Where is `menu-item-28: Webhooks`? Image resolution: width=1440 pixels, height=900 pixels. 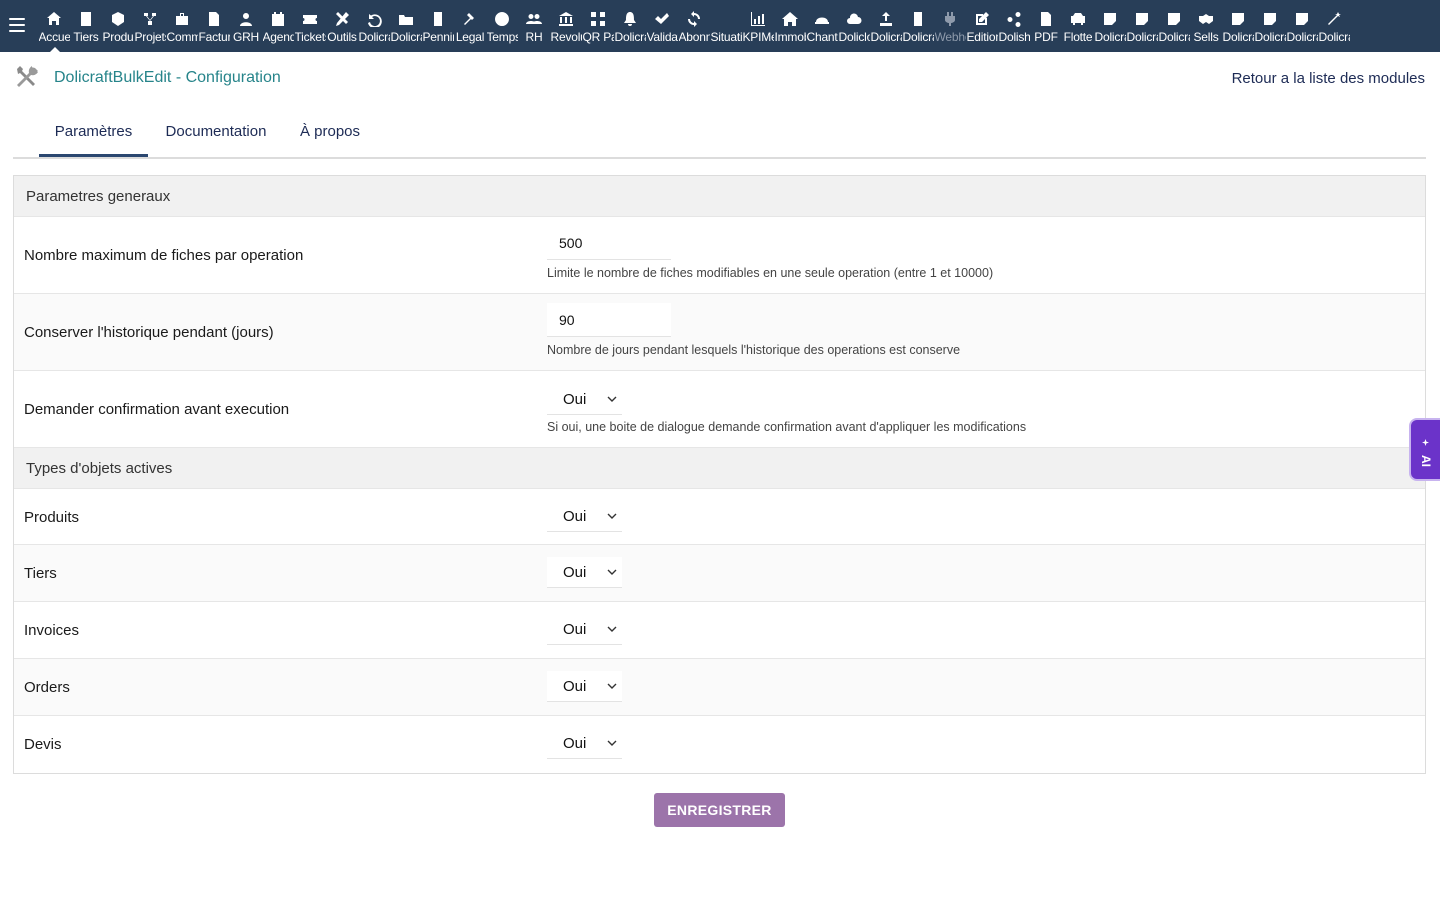
menu-item-28: Webhooks is located at coordinates (950, 26).